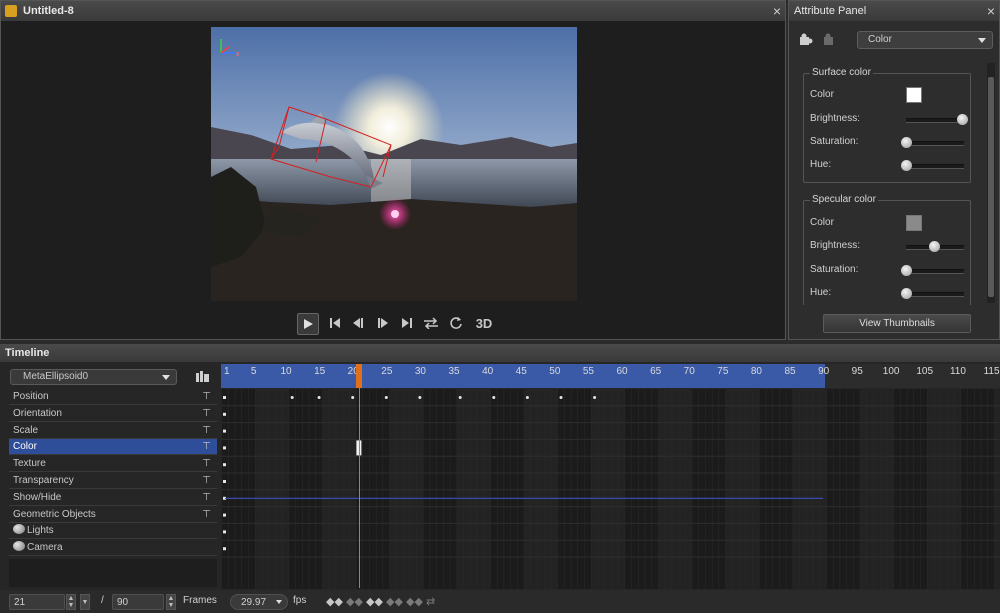 Image resolution: width=1000 pixels, height=613 pixels. I want to click on track-row-show-hide: Show/Hide ⊤, so click(113, 498).